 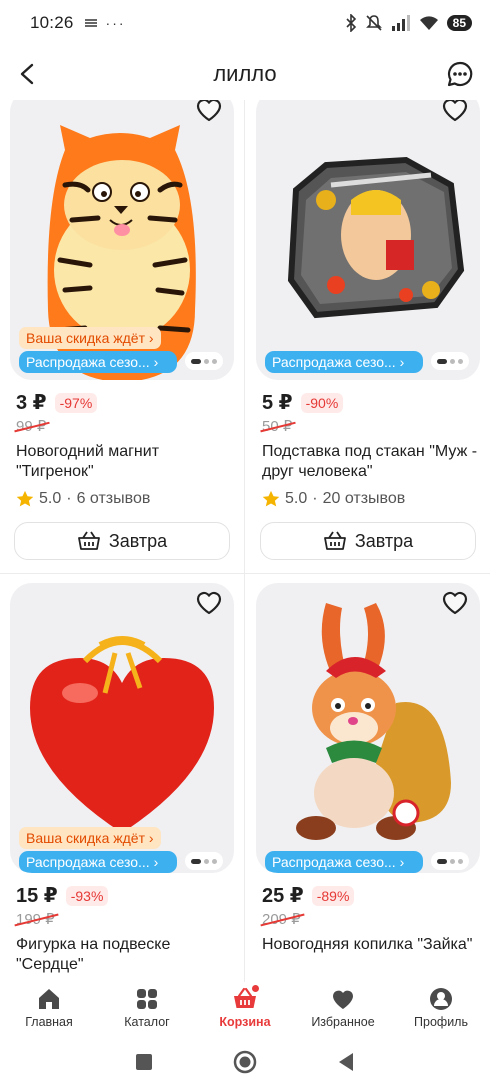 What do you see at coordinates (441, 999) in the screenshot?
I see `profile-icon` at bounding box center [441, 999].